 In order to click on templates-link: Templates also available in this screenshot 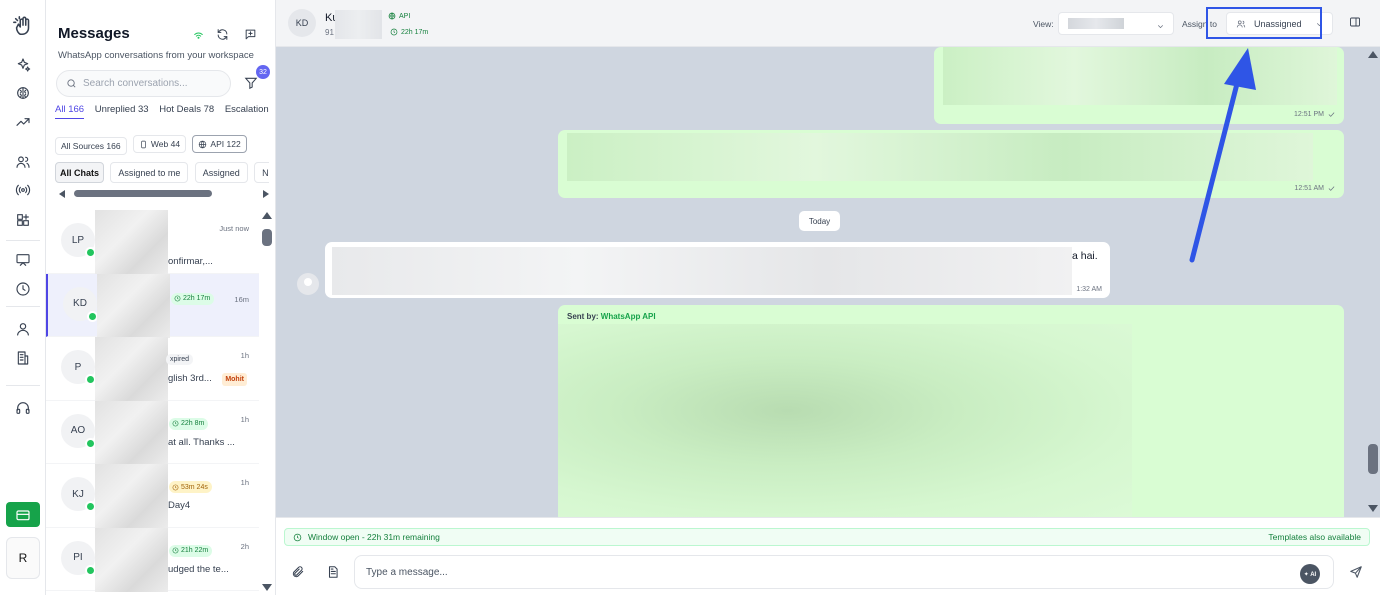, I will do `click(1314, 537)`.